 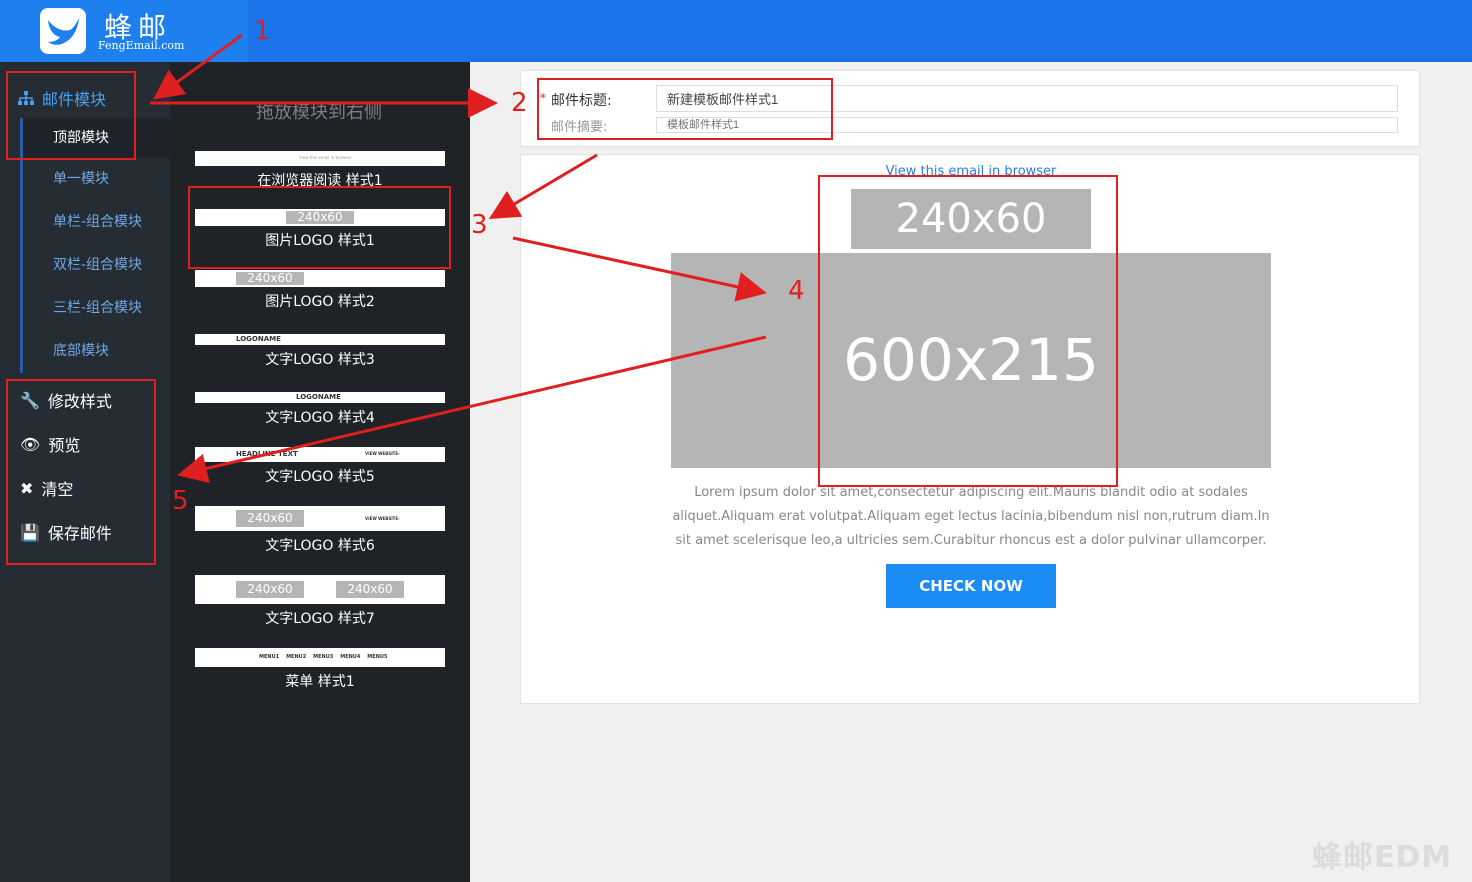 What do you see at coordinates (180, 501) in the screenshot?
I see `annotation-number-5: 5` at bounding box center [180, 501].